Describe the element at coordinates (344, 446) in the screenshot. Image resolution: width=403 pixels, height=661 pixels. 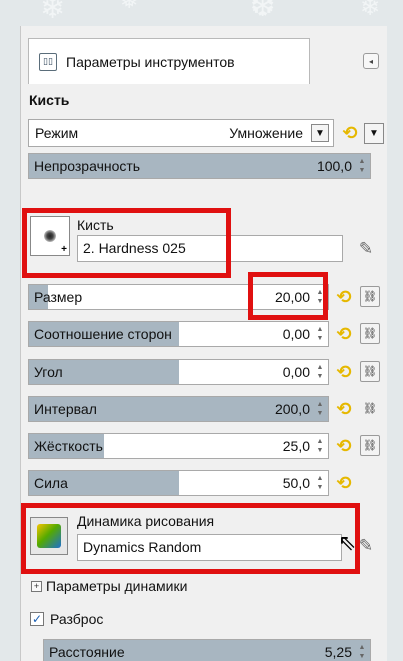
I see `reset-hardness-icon: ⟲` at that location.